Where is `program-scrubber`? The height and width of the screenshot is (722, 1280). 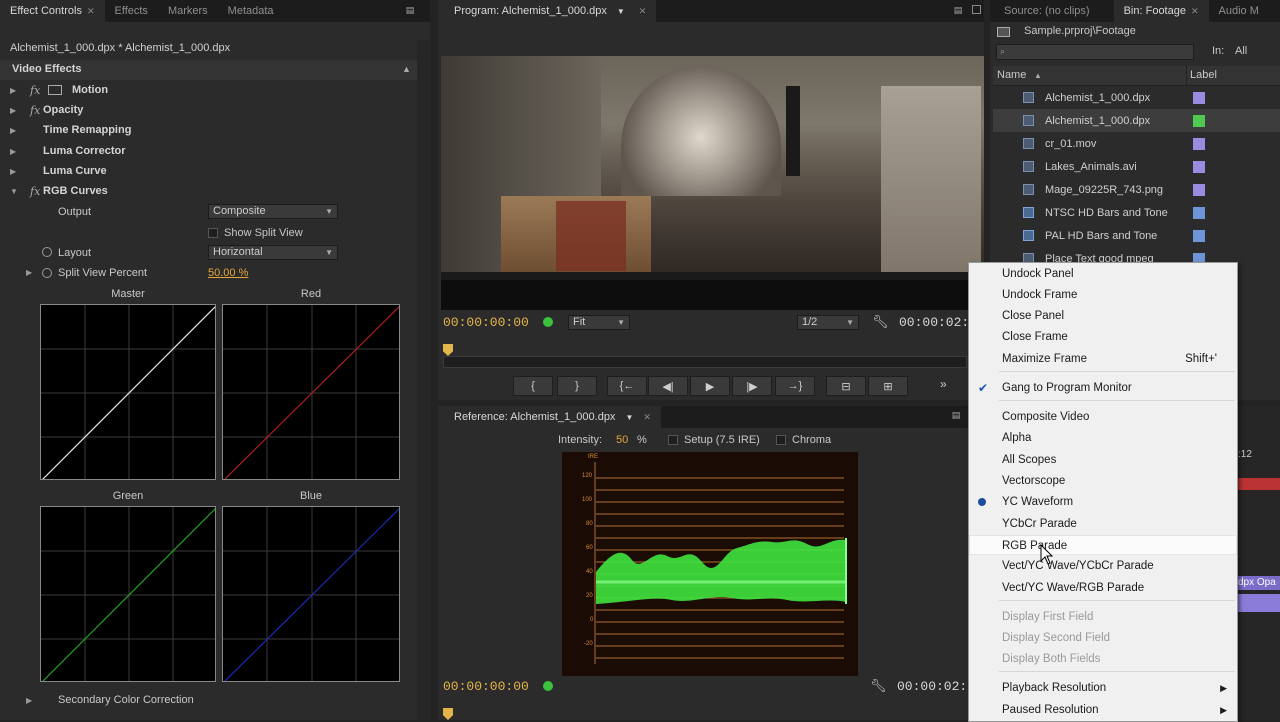 program-scrubber is located at coordinates (705, 362).